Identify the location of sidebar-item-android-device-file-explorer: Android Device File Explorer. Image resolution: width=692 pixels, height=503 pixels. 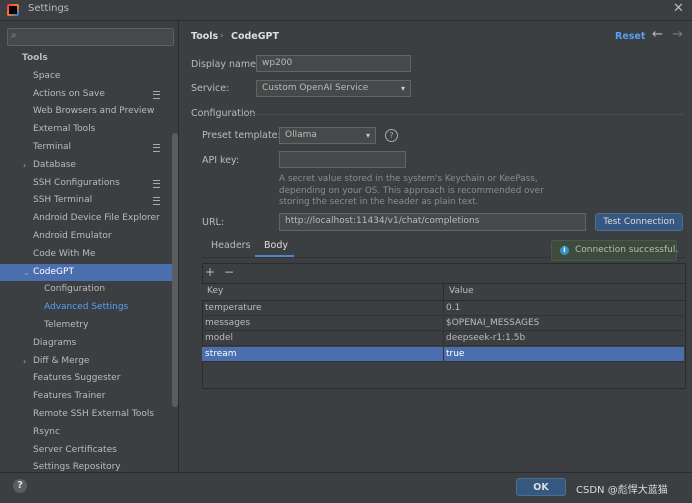
(86, 218).